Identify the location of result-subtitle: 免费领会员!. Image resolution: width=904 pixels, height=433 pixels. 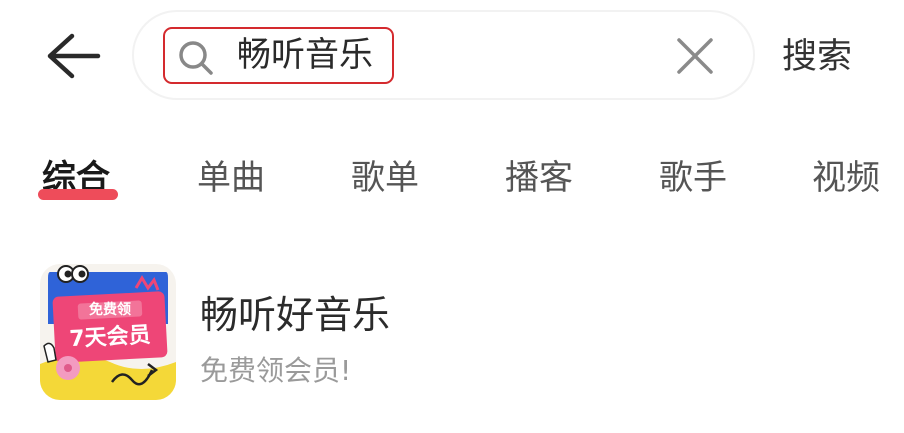
(276, 370).